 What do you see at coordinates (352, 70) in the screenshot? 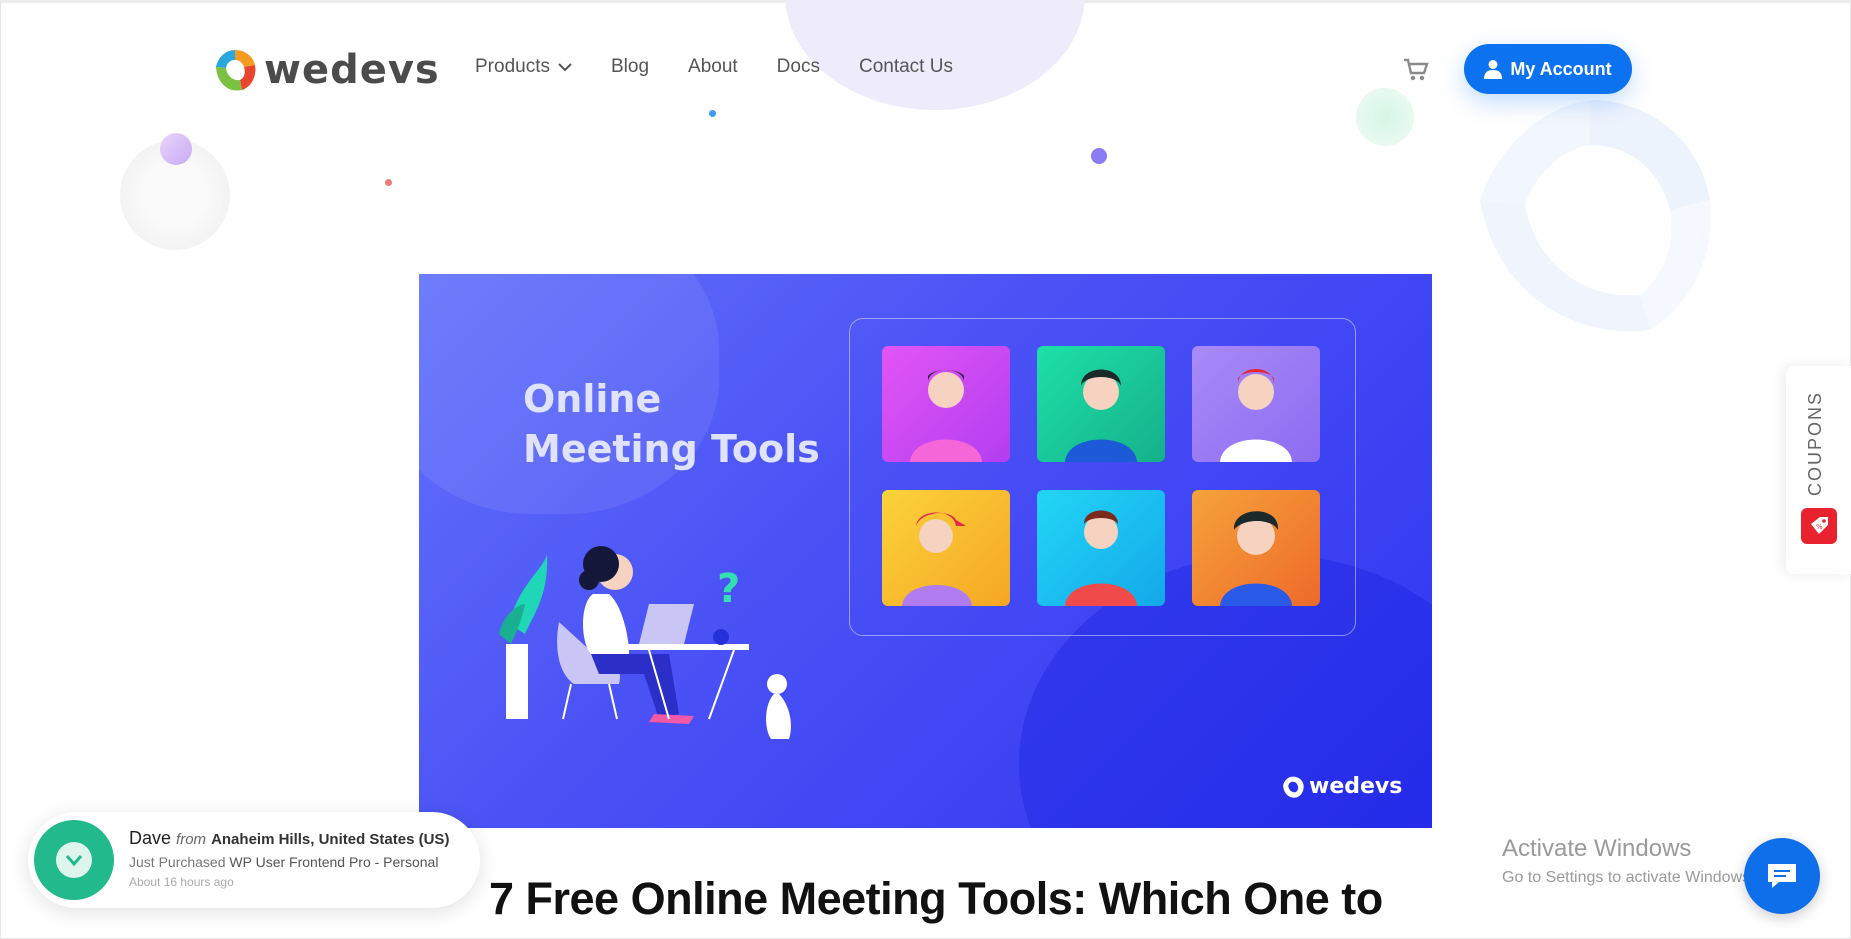
I see `logo-text: wedevs` at bounding box center [352, 70].